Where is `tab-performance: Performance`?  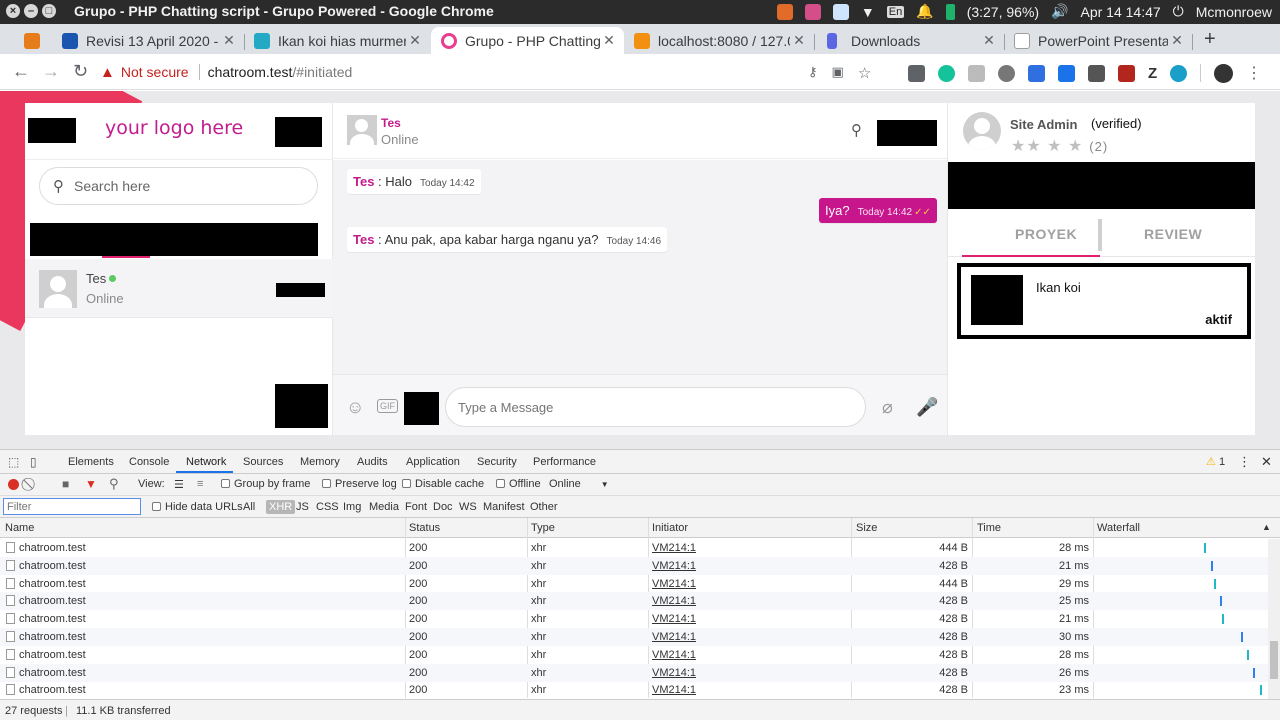
tab-performance: Performance is located at coordinates (564, 462).